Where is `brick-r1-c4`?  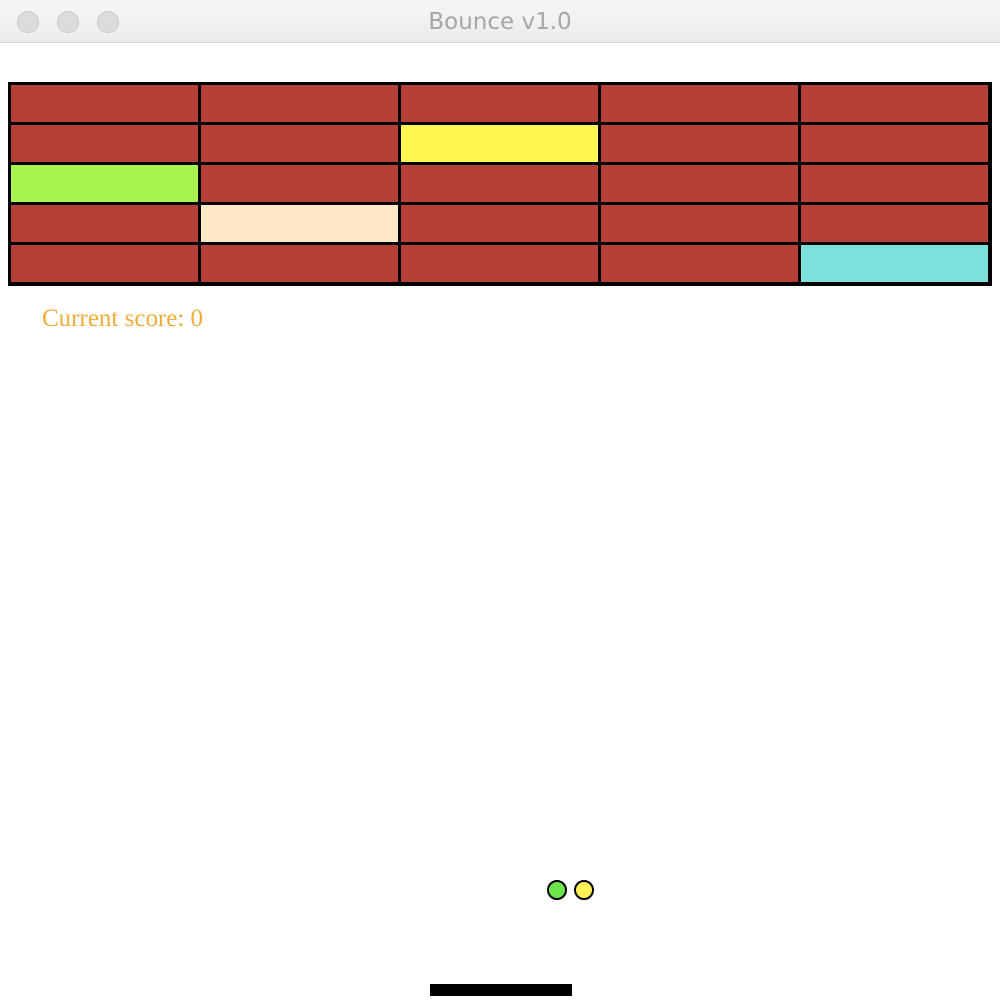
brick-r1-c4 is located at coordinates (699, 103).